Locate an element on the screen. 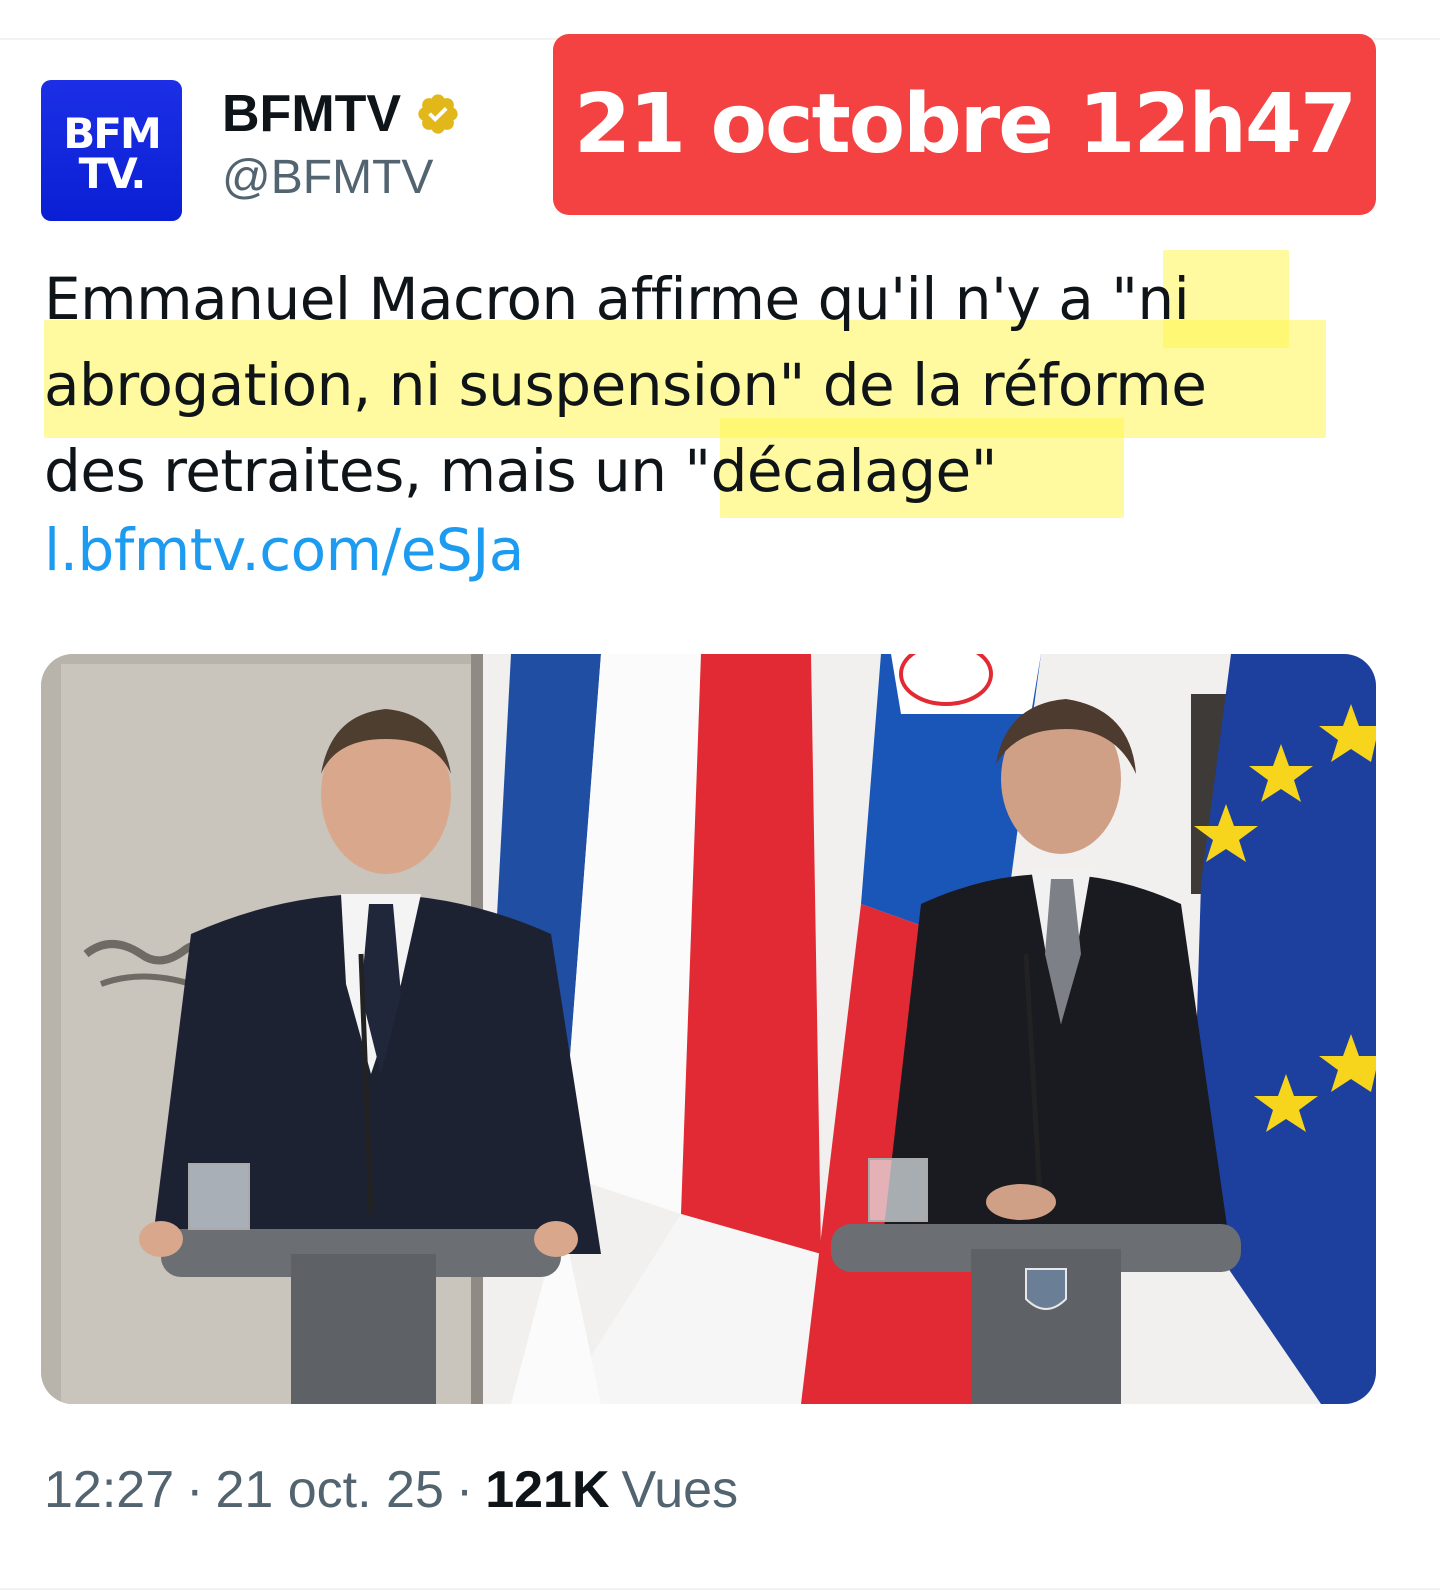 The width and height of the screenshot is (1440, 1594). views-count: 121K is located at coordinates (547, 1490).